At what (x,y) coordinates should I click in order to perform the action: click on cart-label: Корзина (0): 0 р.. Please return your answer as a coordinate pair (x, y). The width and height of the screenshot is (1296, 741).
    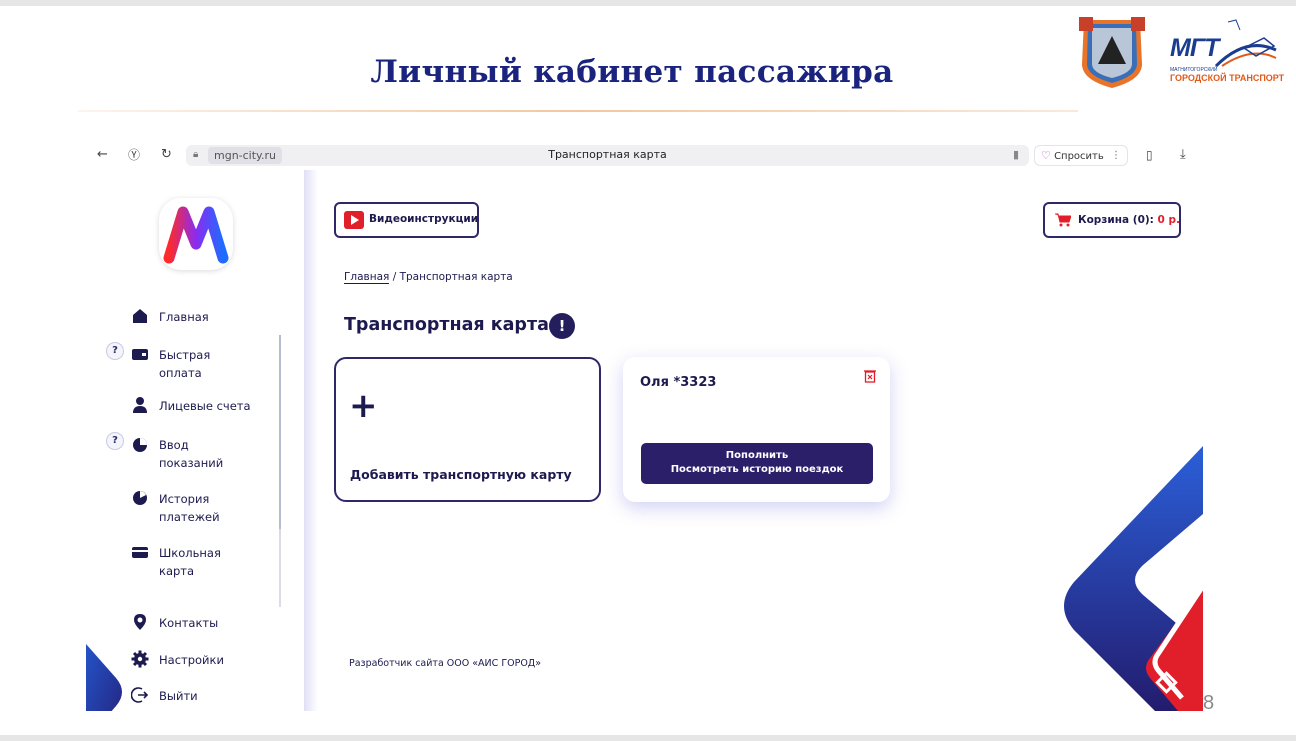
    Looking at the image, I should click on (1129, 220).